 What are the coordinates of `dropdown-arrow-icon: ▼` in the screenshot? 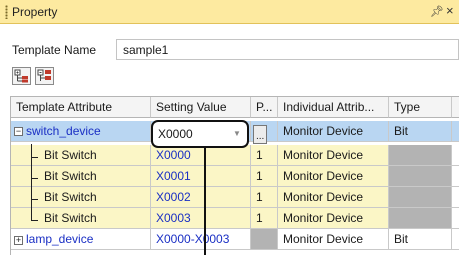 It's located at (237, 133).